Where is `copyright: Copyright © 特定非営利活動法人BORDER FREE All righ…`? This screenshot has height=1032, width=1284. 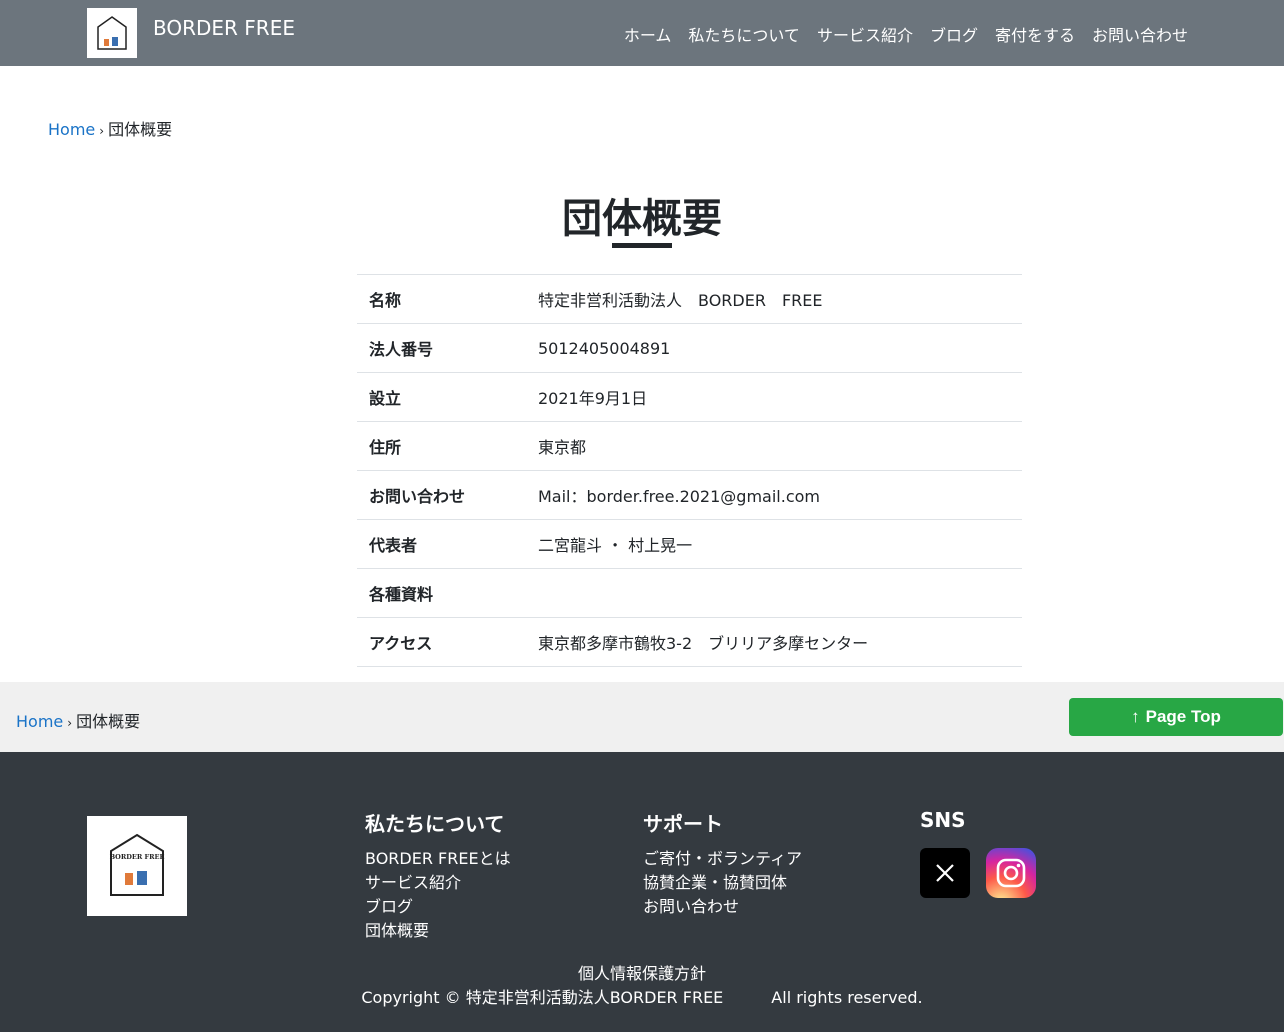 copyright: Copyright © 特定非営利活動法人BORDER FREE All righ… is located at coordinates (642, 996).